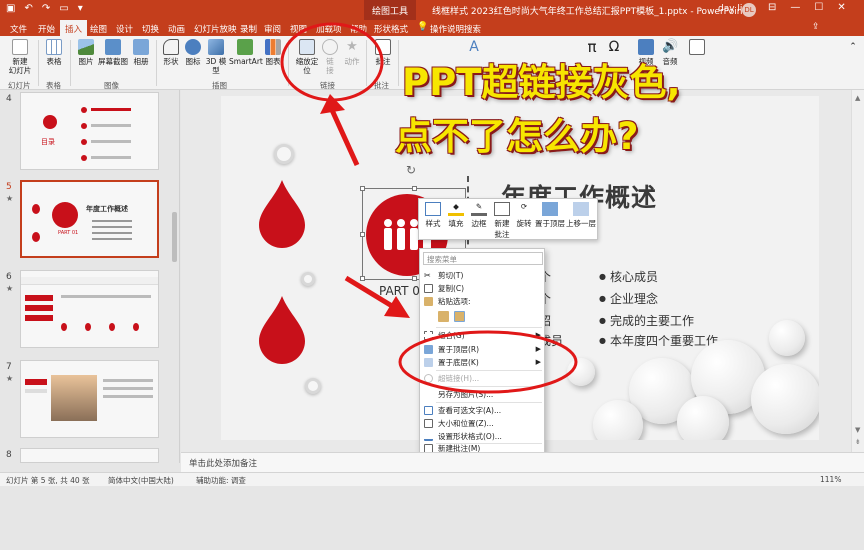 Image resolution: width=864 pixels, height=550 pixels. What do you see at coordinates (150, 29) in the screenshot?
I see `tab-transitions: 切换` at bounding box center [150, 29].